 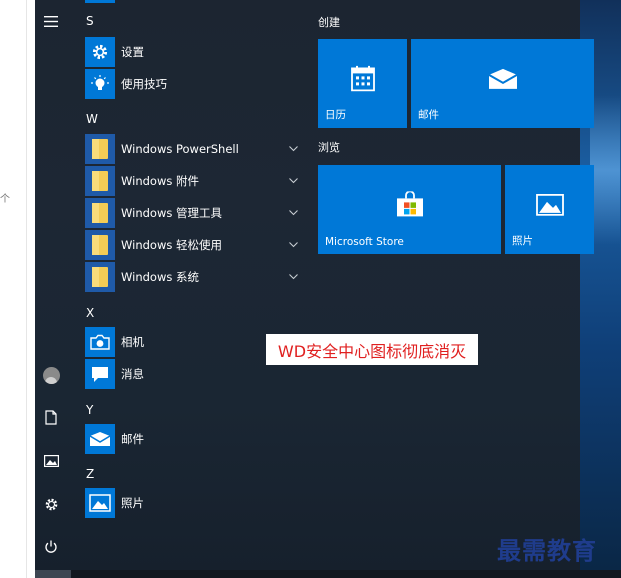 What do you see at coordinates (132, 503) in the screenshot?
I see `app-item-label: 照片` at bounding box center [132, 503].